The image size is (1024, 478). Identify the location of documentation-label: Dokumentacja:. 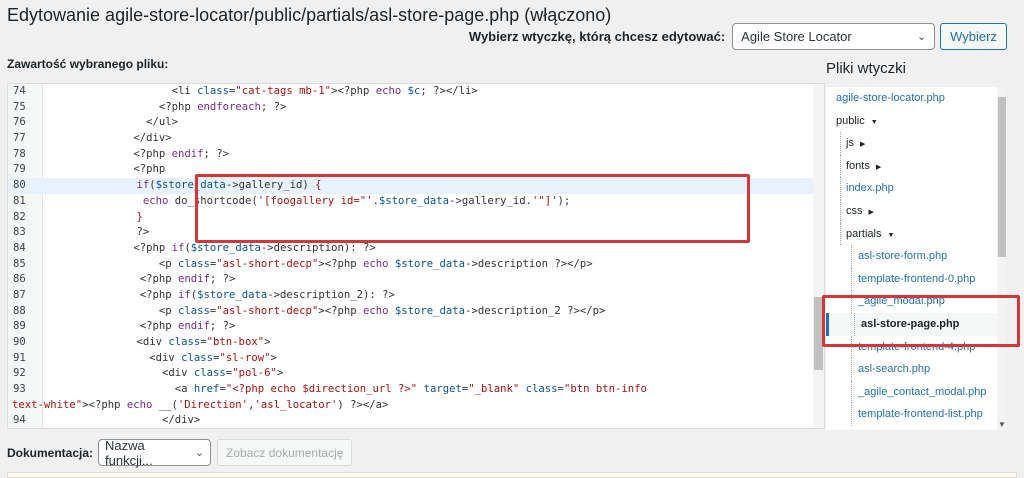
(50, 452).